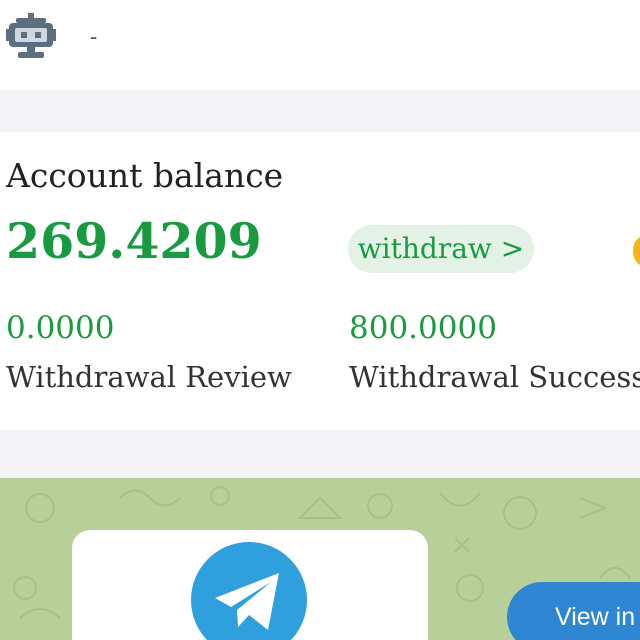  What do you see at coordinates (636, 251) in the screenshot?
I see `coin-icon` at bounding box center [636, 251].